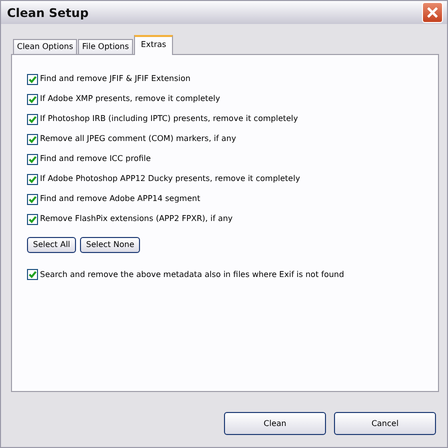 The width and height of the screenshot is (448, 448). I want to click on select-button: Select All, so click(51, 245).